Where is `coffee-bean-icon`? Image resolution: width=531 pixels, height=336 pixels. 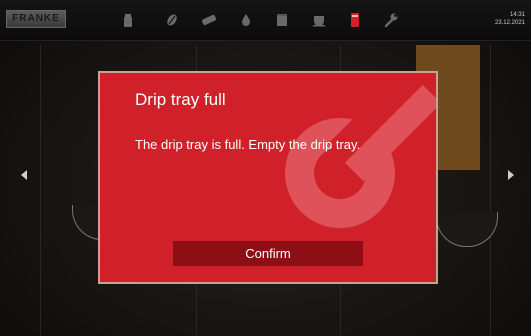 coffee-bean-icon is located at coordinates (172, 20).